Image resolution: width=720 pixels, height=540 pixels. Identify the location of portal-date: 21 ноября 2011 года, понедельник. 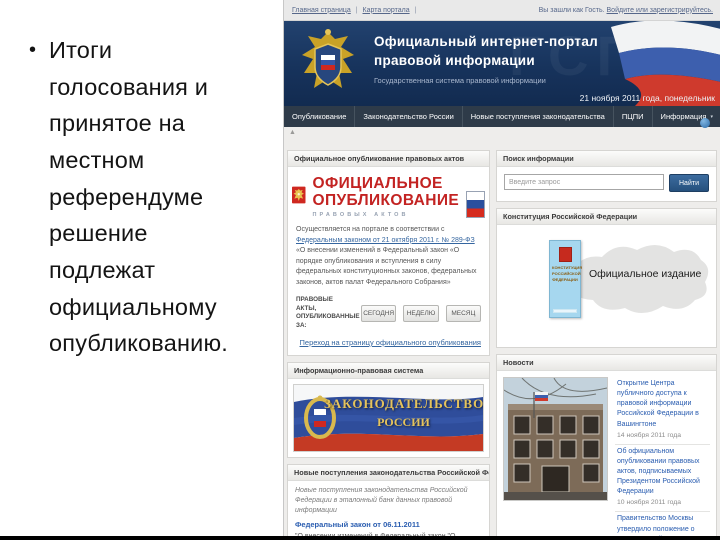
(647, 98).